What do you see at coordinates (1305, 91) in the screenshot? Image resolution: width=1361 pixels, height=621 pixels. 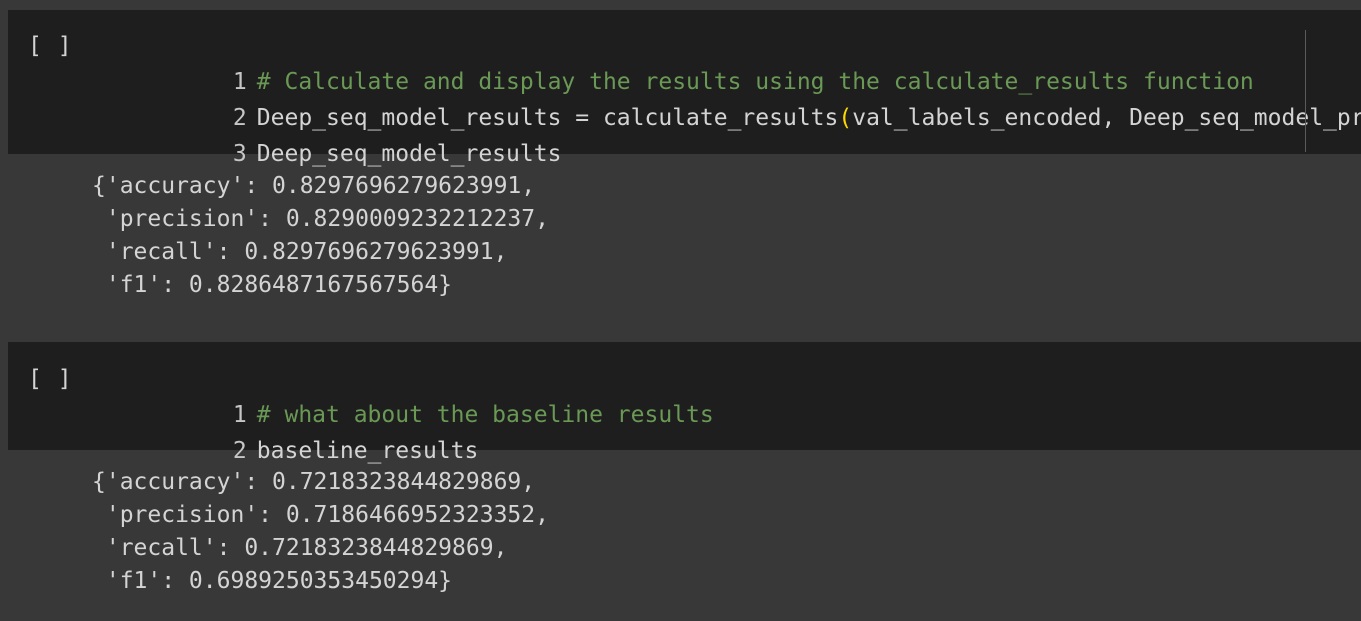 I see `editor-ruler` at bounding box center [1305, 91].